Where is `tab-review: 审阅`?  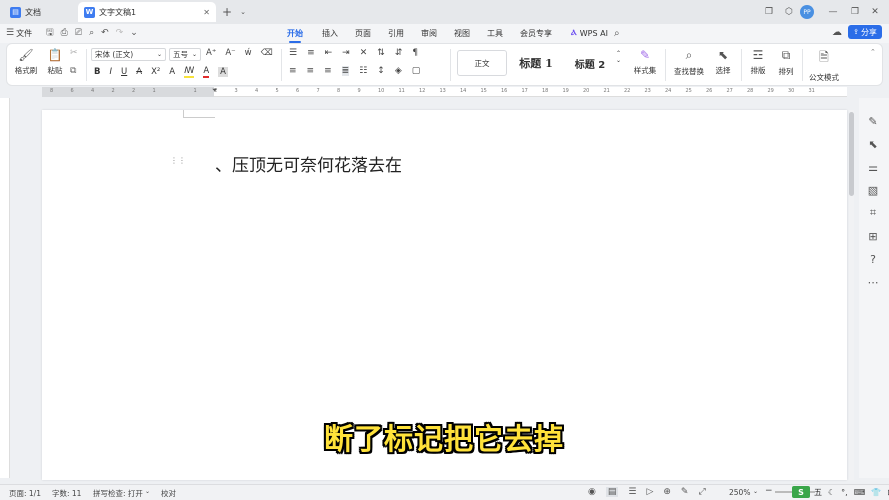 tab-review: 审阅 is located at coordinates (429, 33).